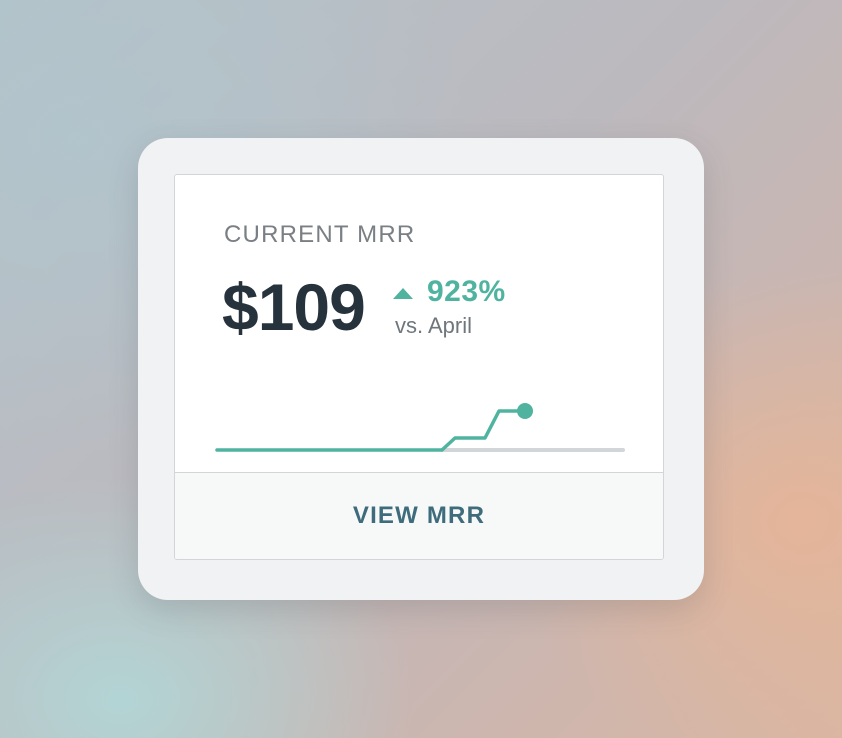 This screenshot has height=738, width=842. Describe the element at coordinates (525, 411) in the screenshot. I see `sparkline-current-point` at that location.